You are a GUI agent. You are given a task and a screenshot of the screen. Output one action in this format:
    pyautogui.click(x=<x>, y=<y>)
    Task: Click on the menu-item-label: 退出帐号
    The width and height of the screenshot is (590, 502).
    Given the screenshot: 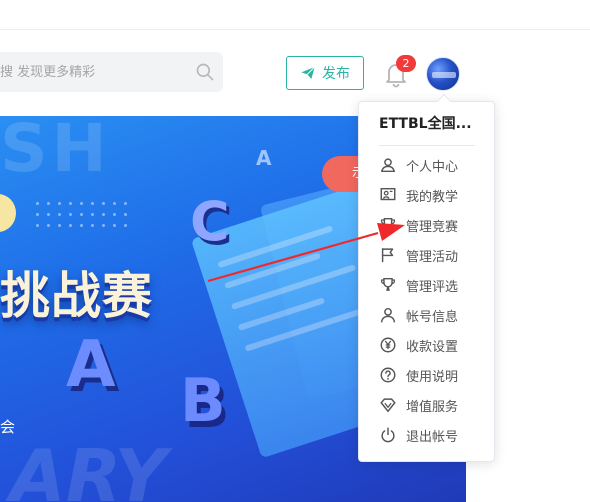 What is the action you would take?
    pyautogui.click(x=432, y=437)
    